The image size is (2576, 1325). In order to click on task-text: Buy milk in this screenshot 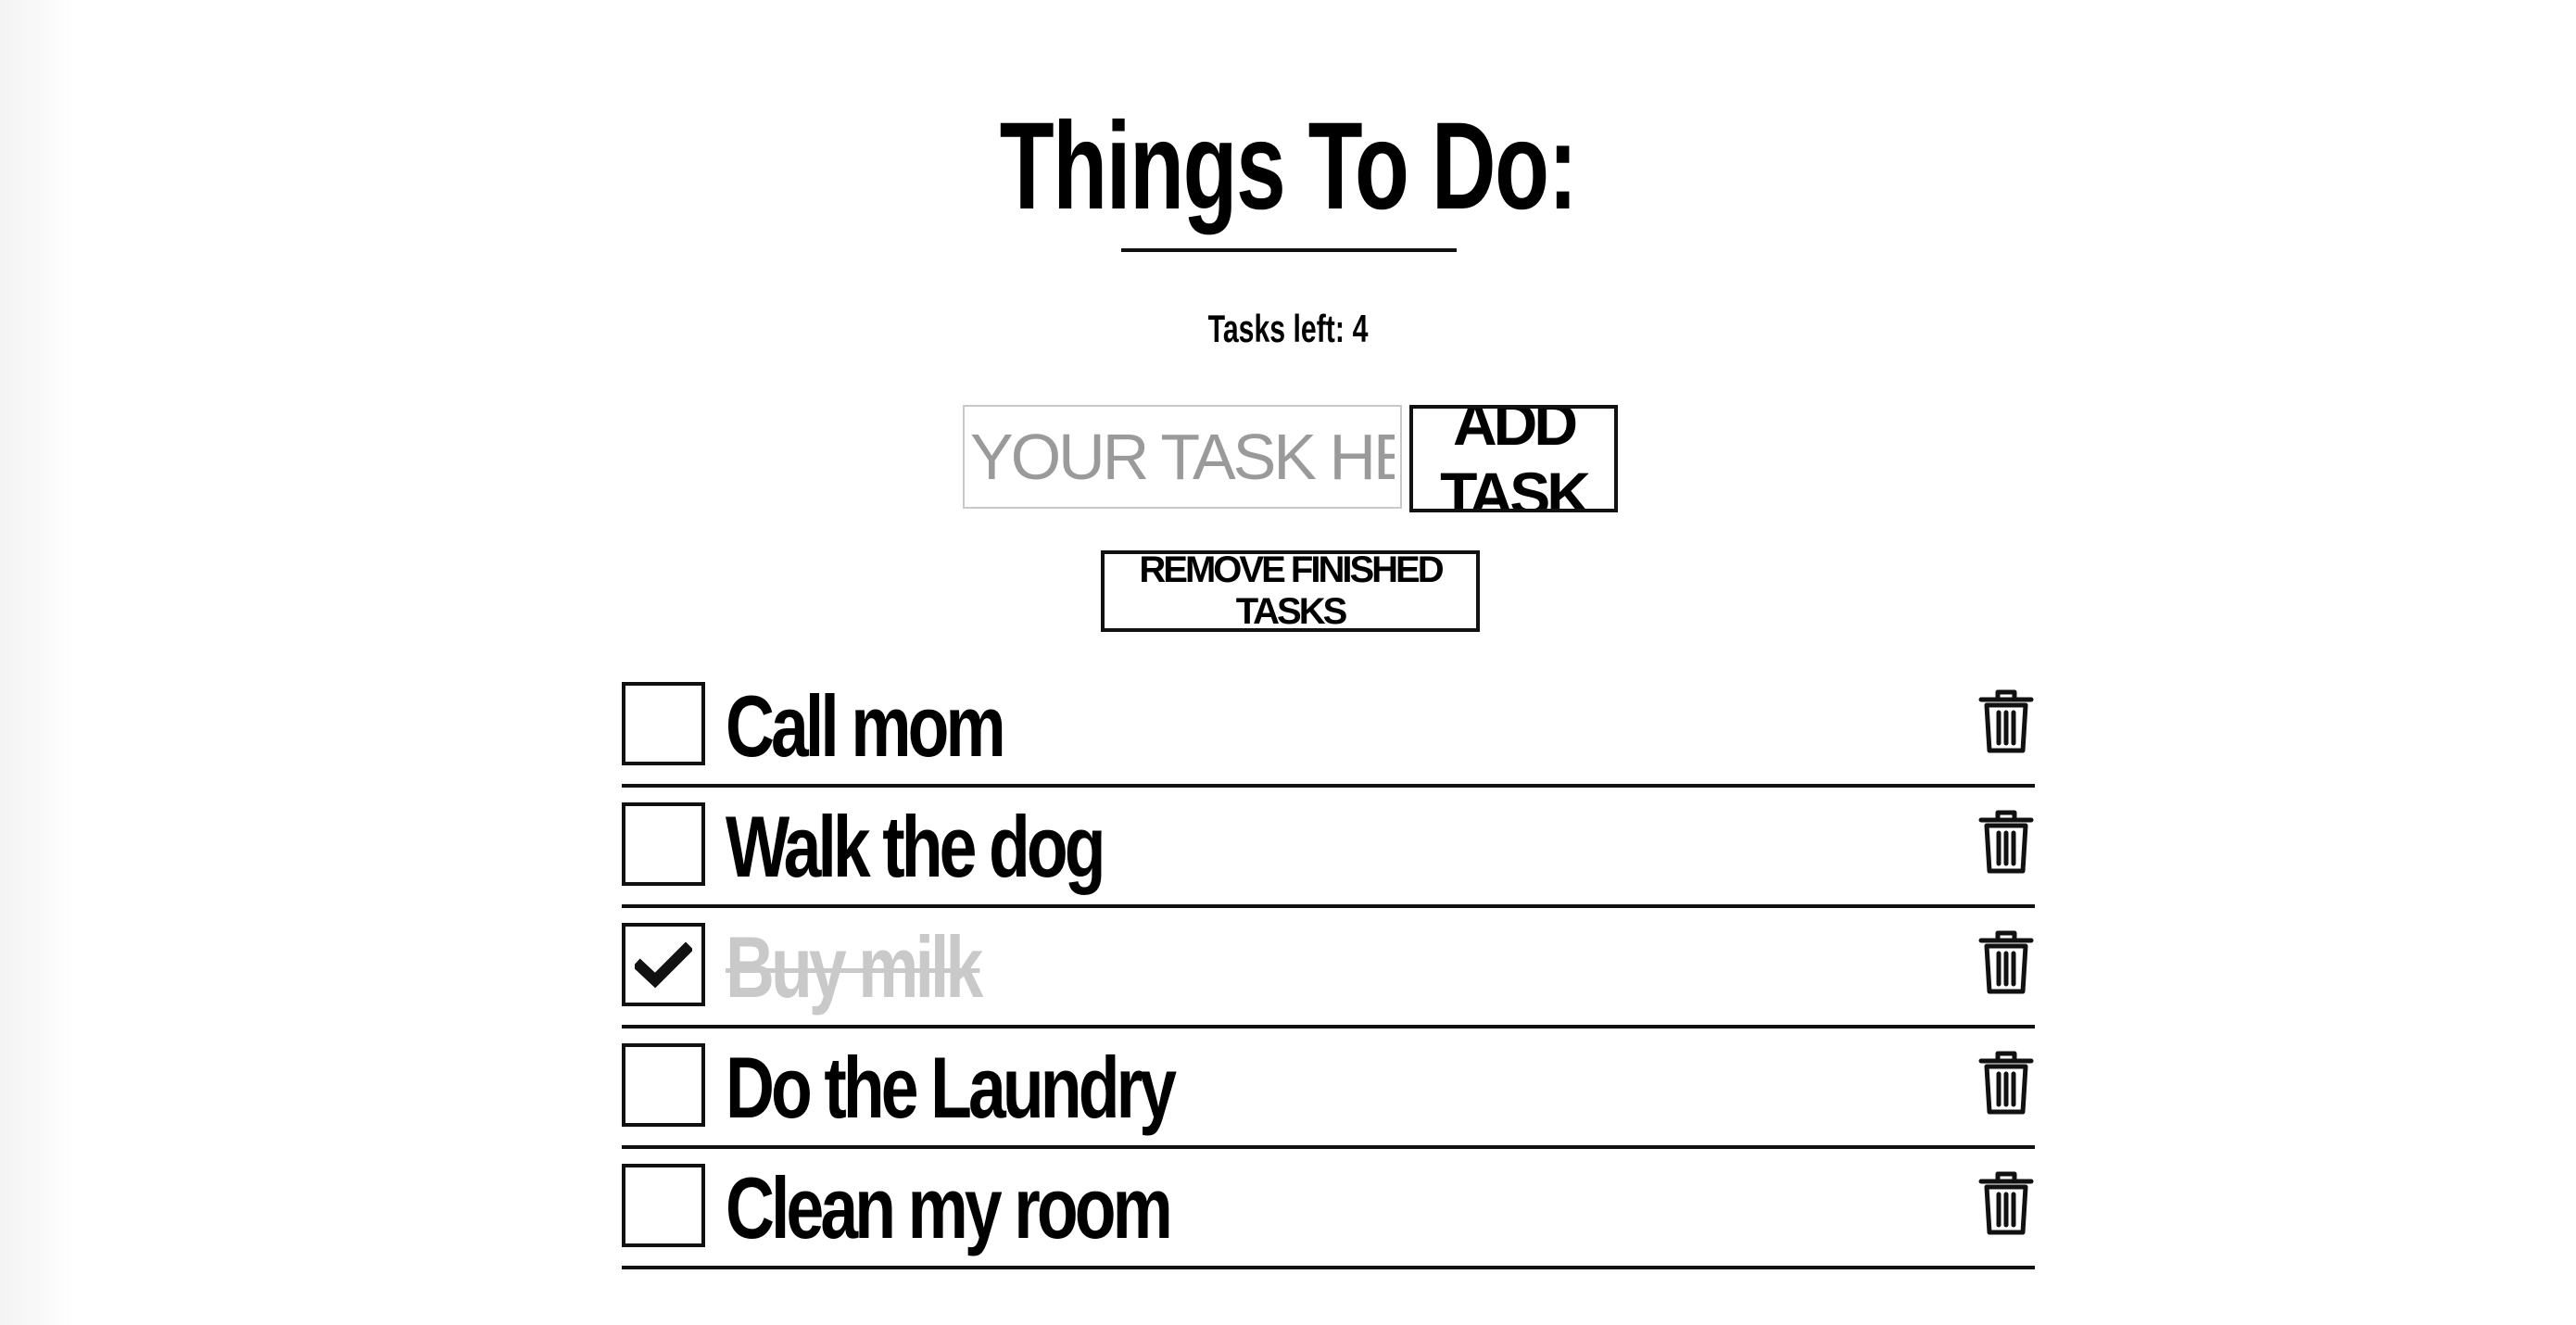, I will do `click(855, 967)`.